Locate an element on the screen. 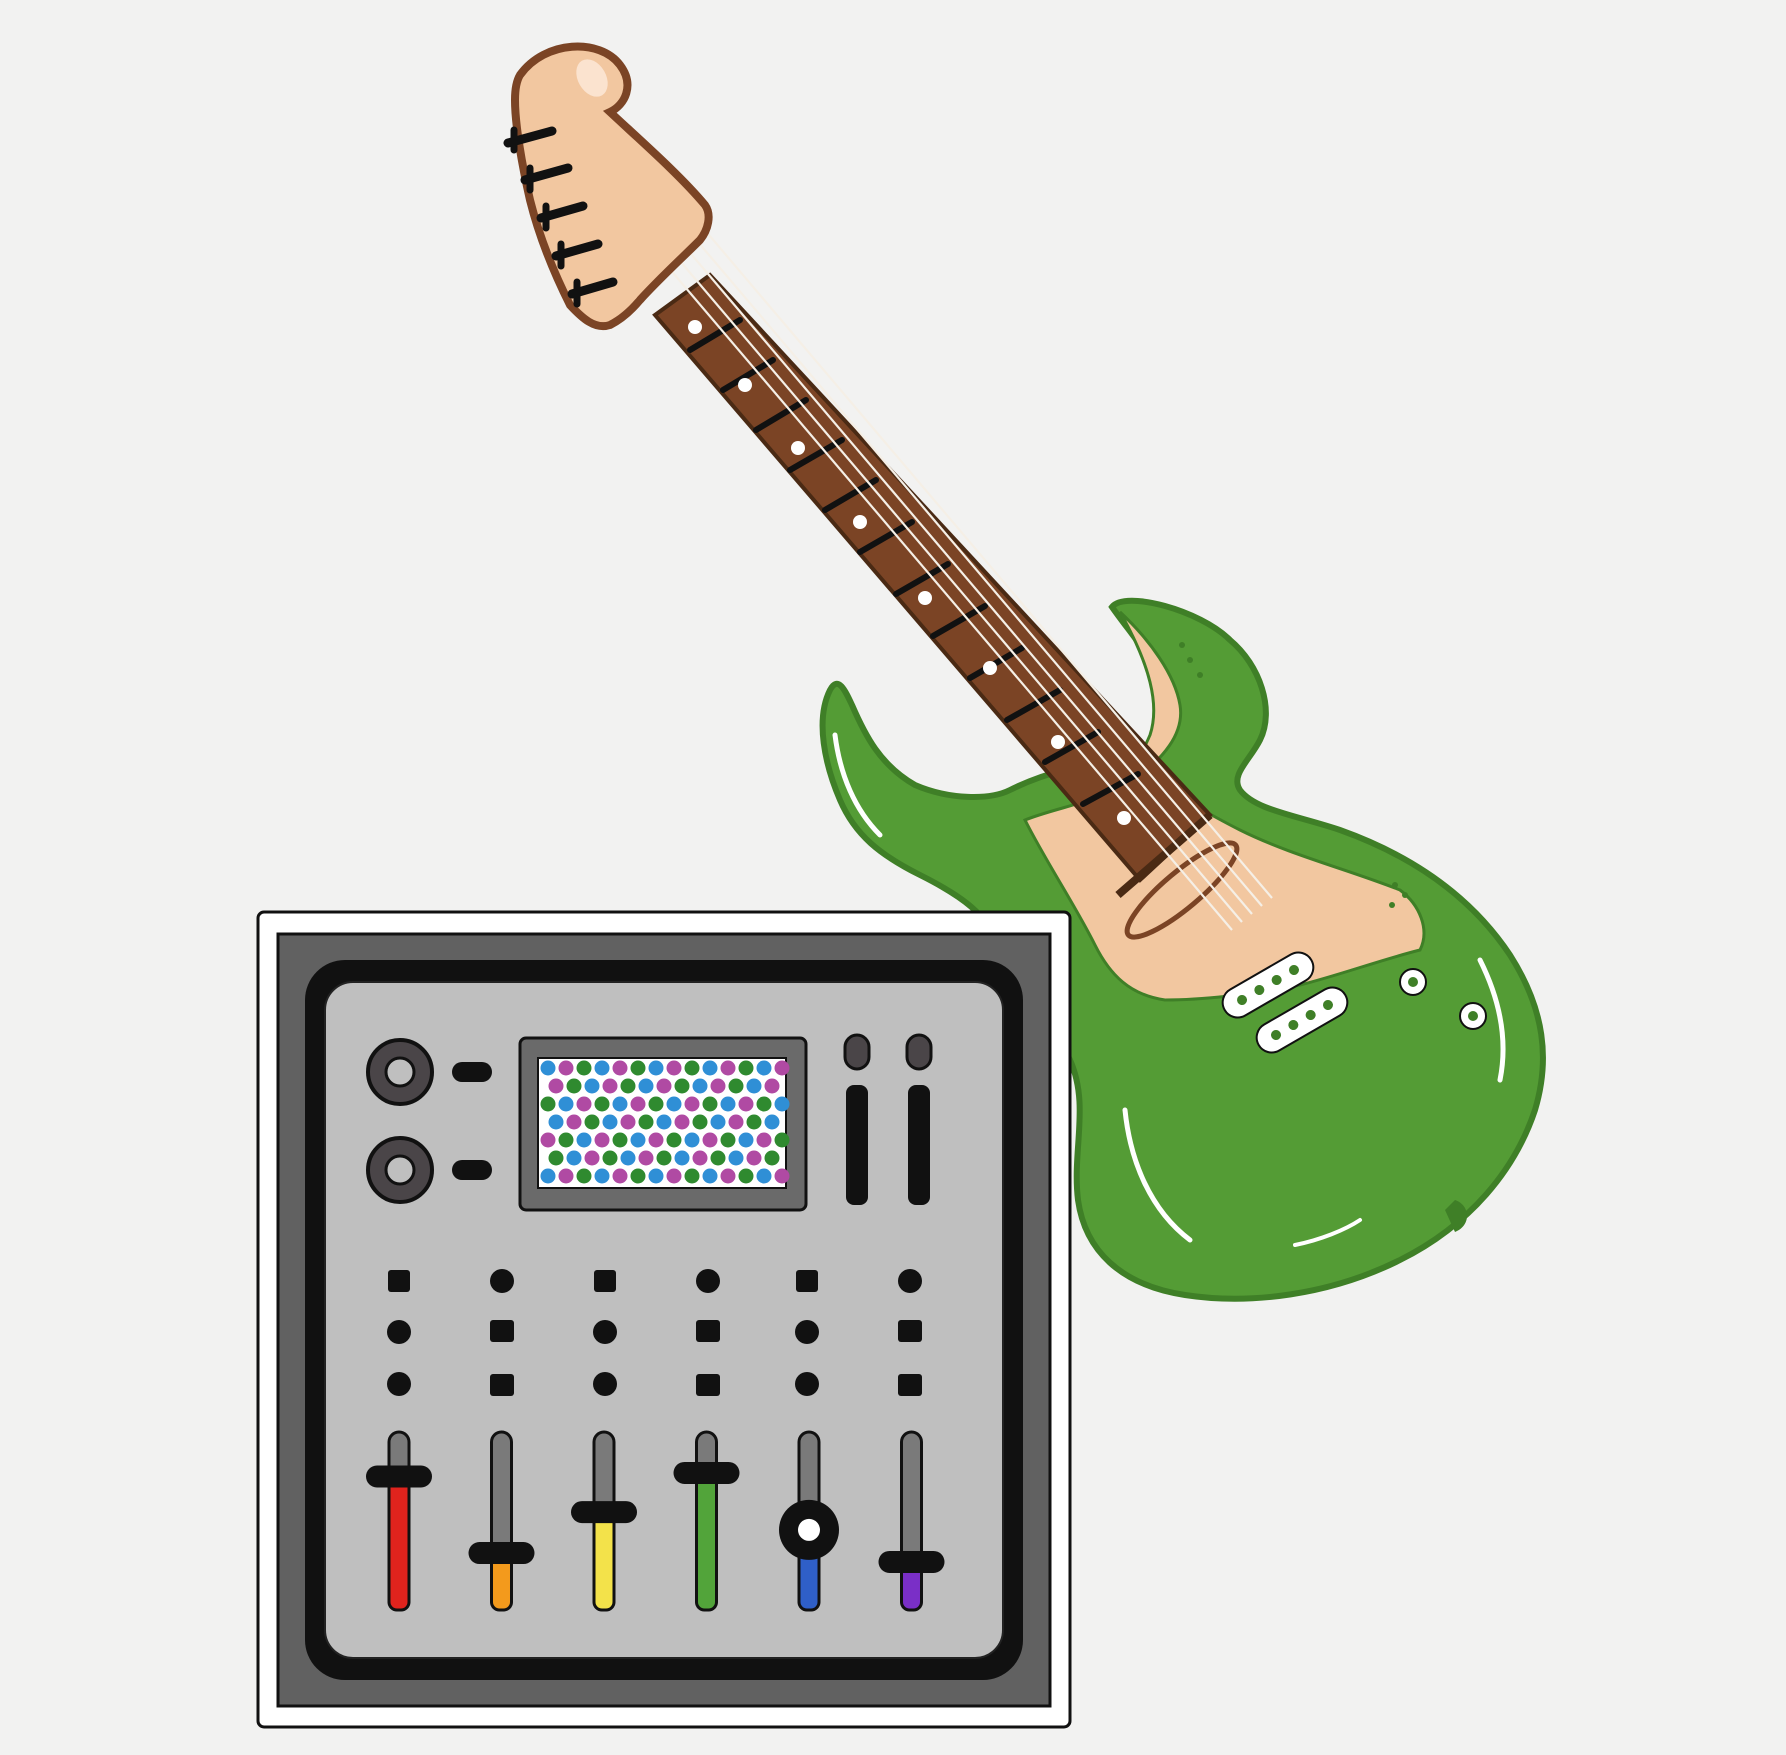 The image size is (1786, 1755). mixer-display is located at coordinates (663, 1124).